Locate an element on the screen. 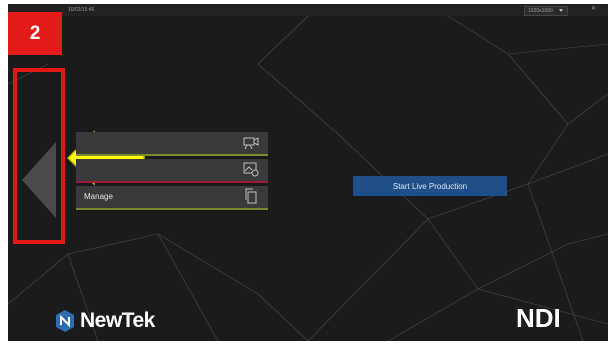 The width and height of the screenshot is (616, 345). menu-item-manage: Manage is located at coordinates (172, 198).